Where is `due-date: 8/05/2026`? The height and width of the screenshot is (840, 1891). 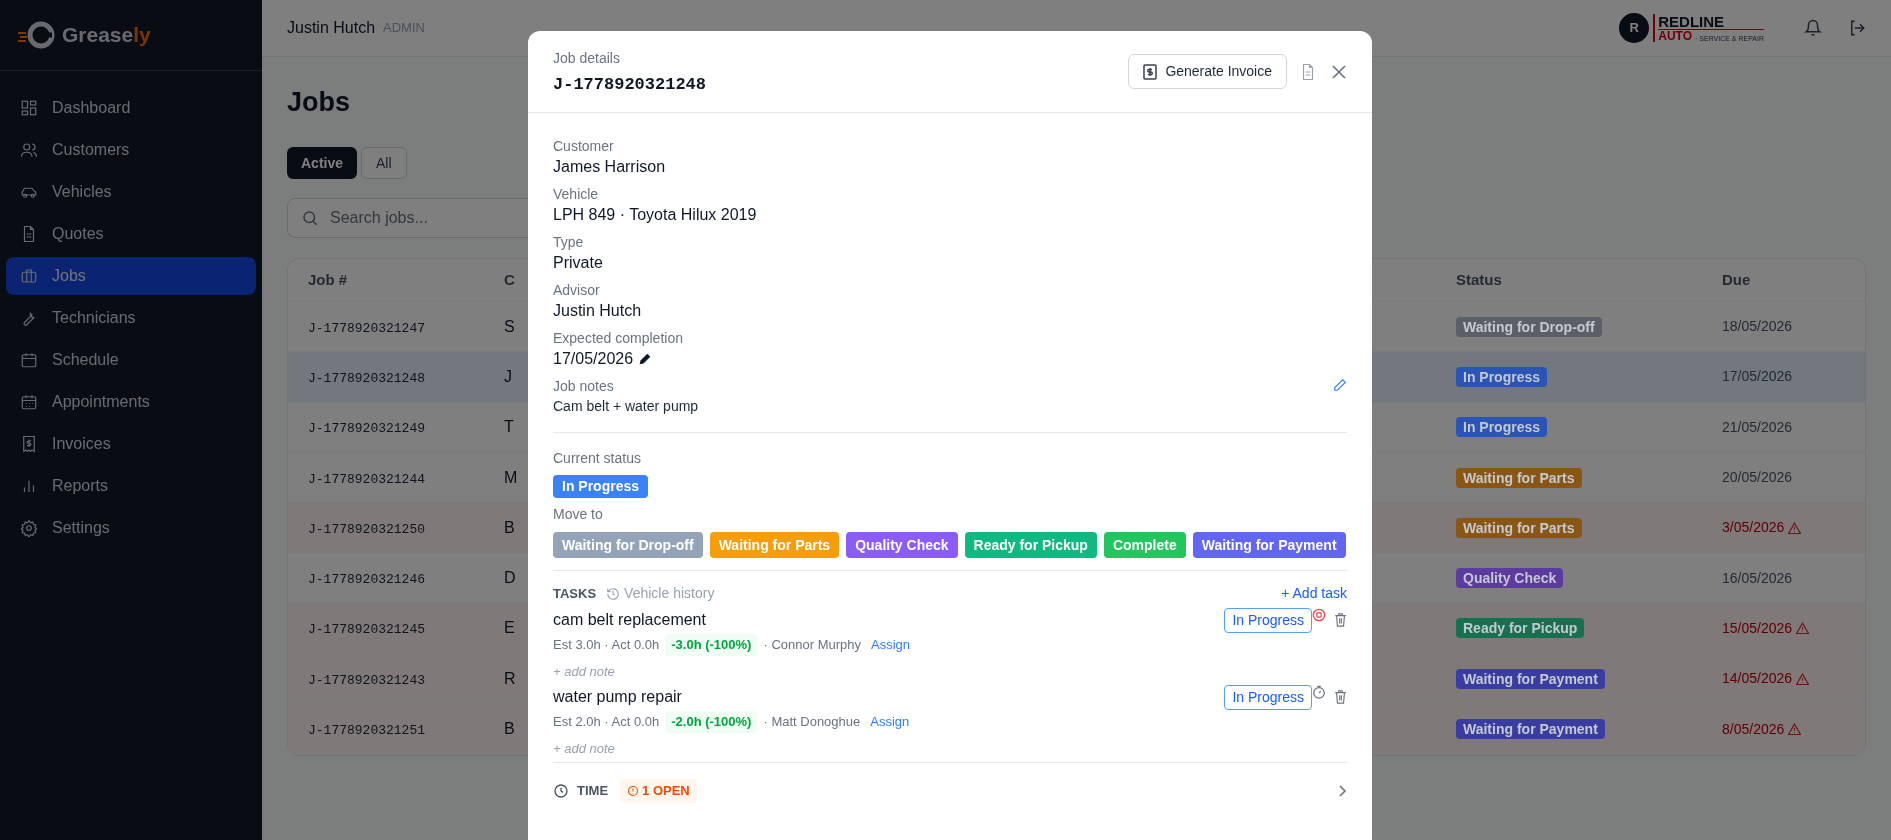
due-date: 8/05/2026 is located at coordinates (1753, 729).